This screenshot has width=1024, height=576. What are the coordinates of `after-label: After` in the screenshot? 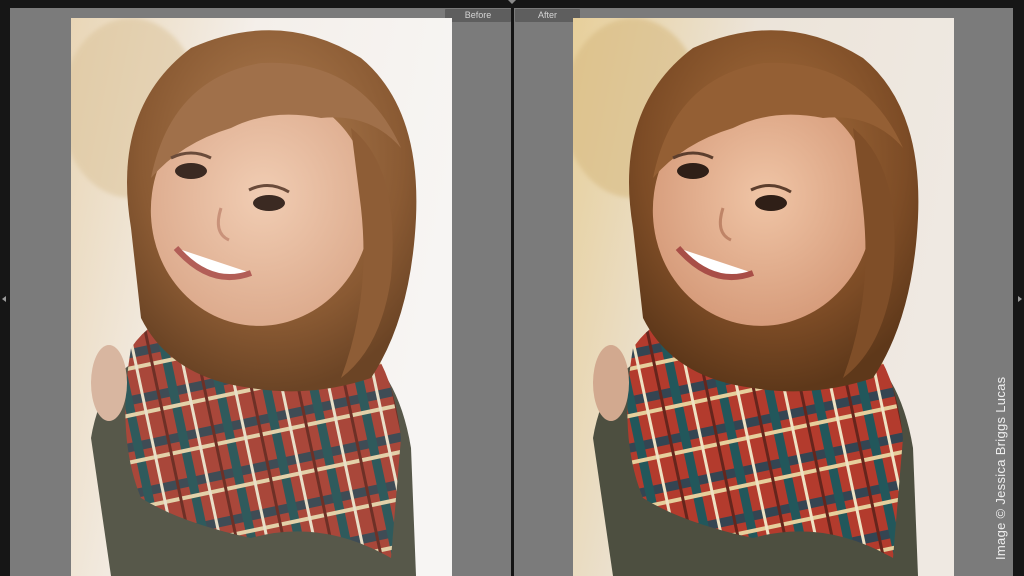 It's located at (547, 15).